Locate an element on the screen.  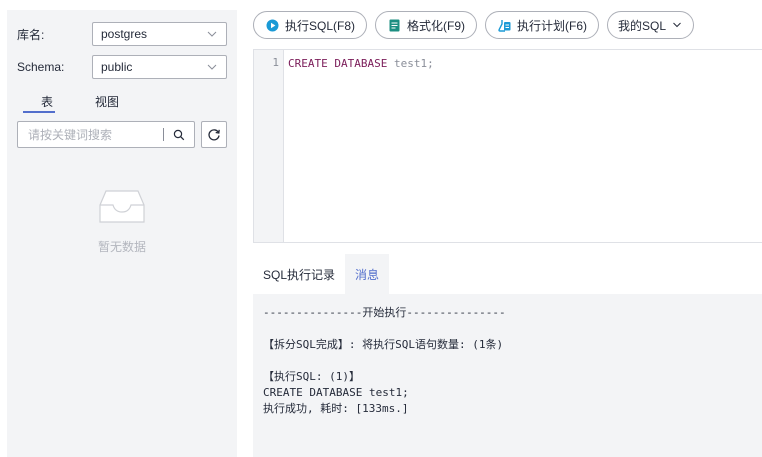
schema-row: Schema: public is located at coordinates (122, 67).